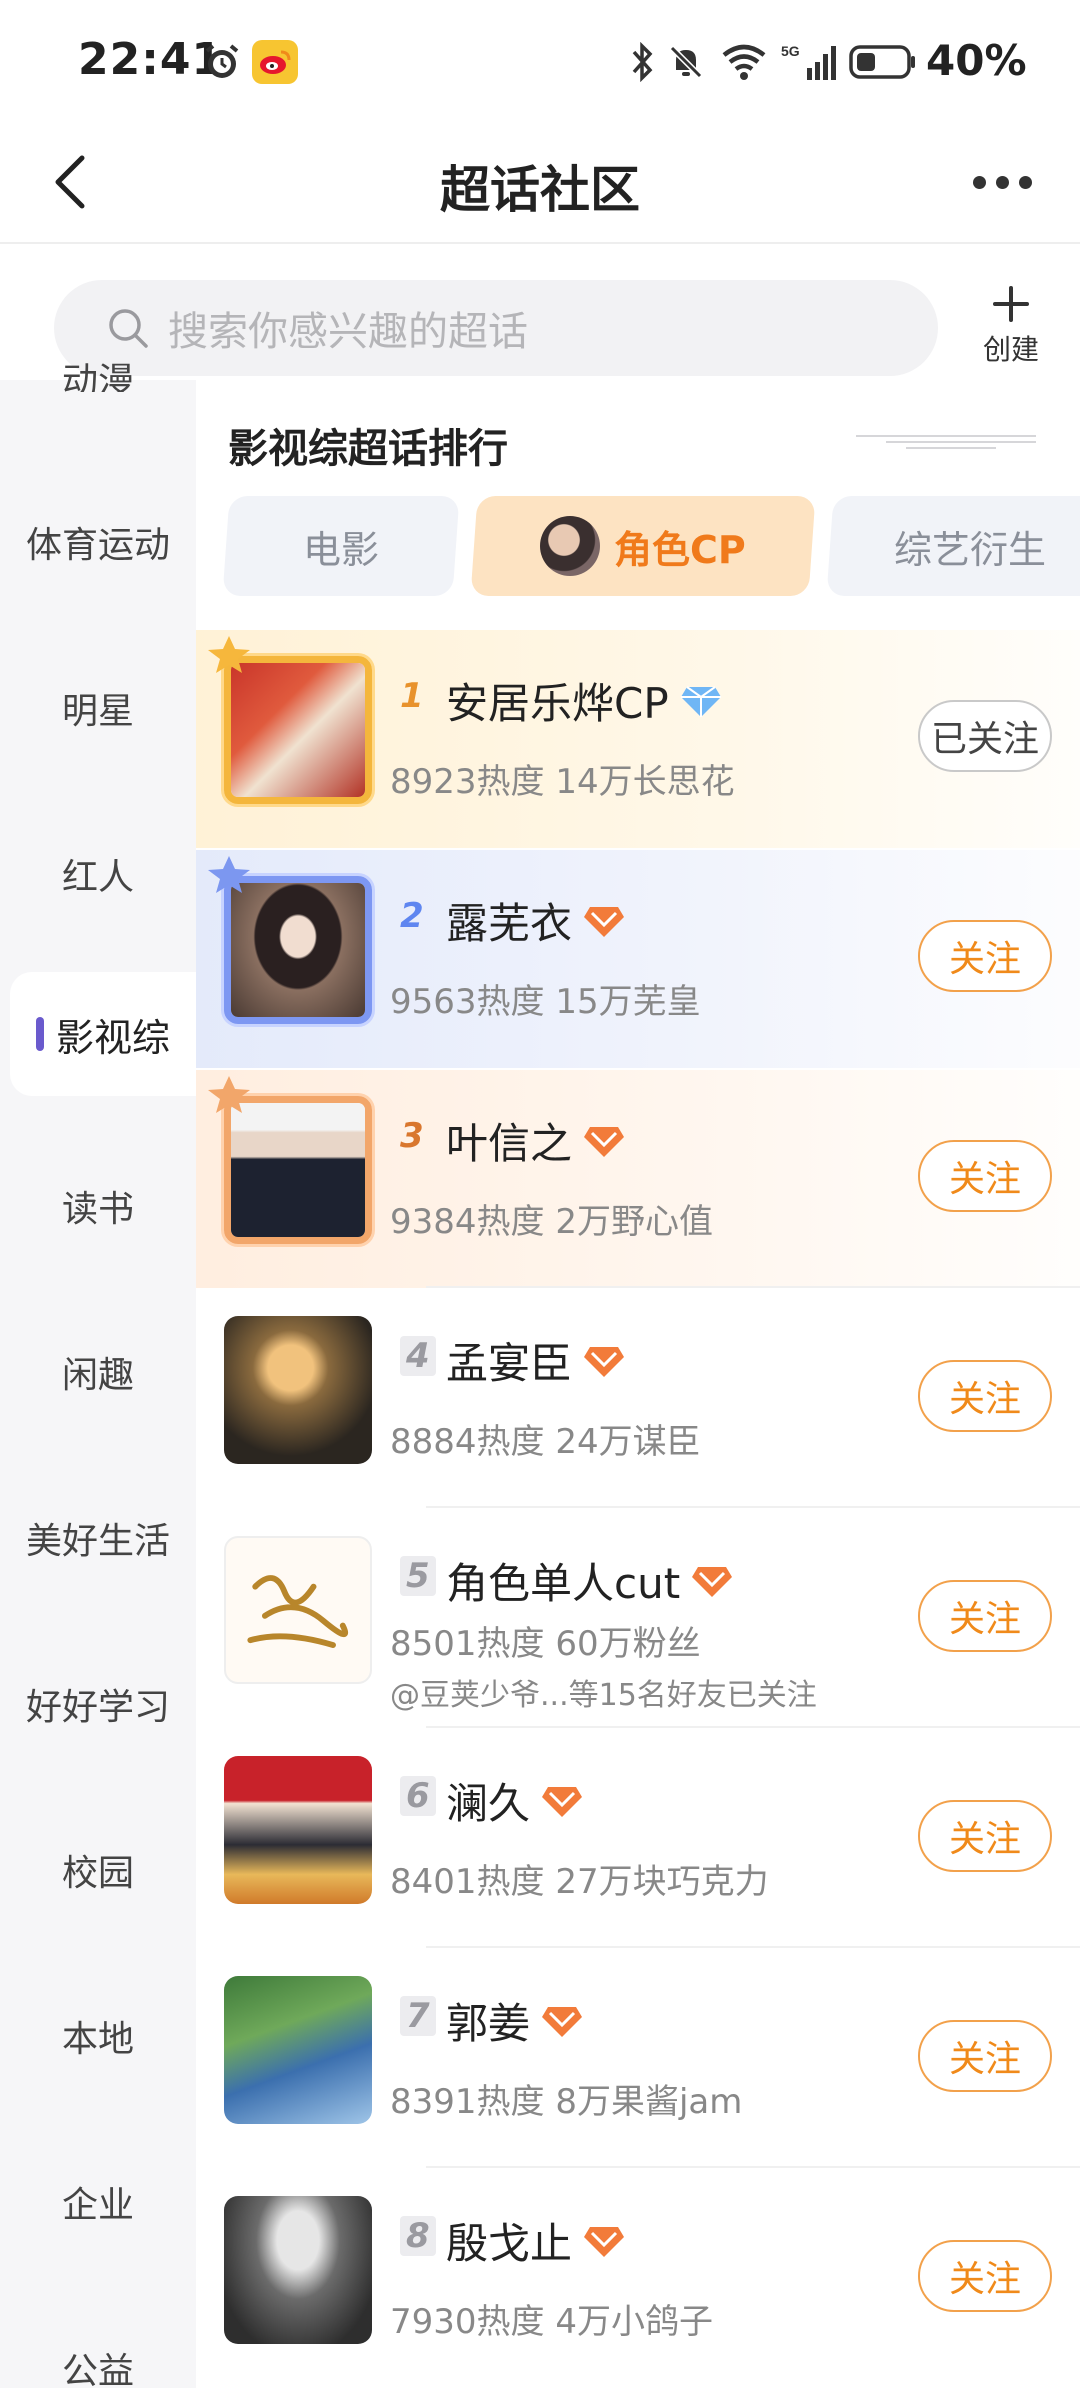 This screenshot has height=2388, width=1080. Describe the element at coordinates (680, 549) in the screenshot. I see `tab-label: 角色CP` at that location.